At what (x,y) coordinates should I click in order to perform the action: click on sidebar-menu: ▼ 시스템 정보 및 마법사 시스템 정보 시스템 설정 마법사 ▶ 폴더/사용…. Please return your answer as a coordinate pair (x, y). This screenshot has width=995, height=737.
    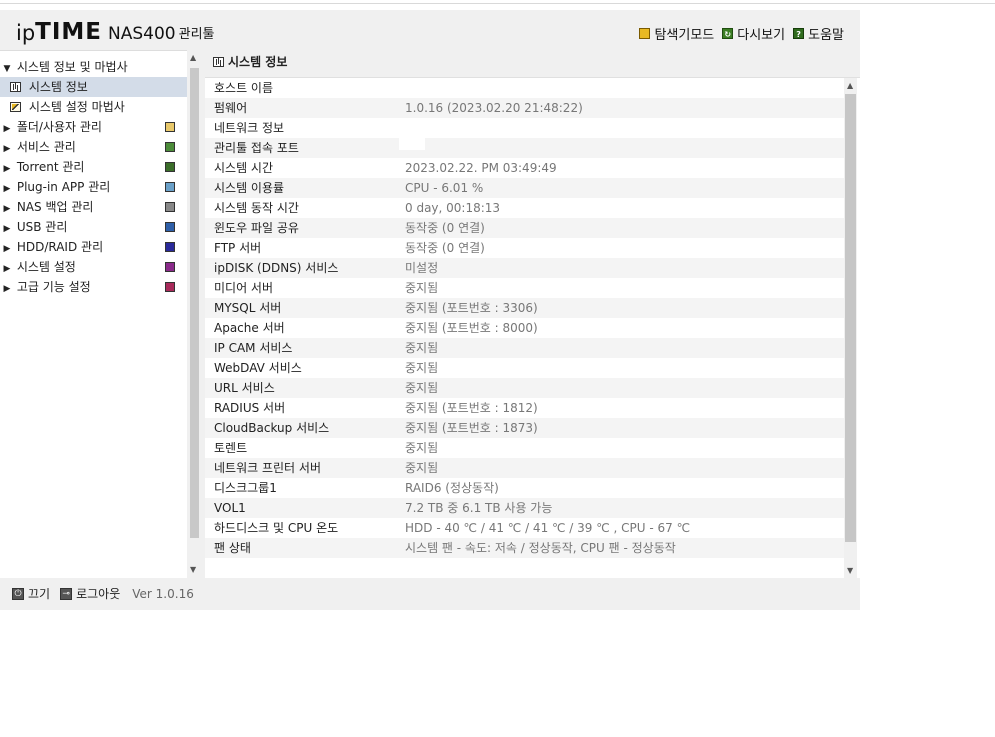
    Looking at the image, I should click on (93, 314).